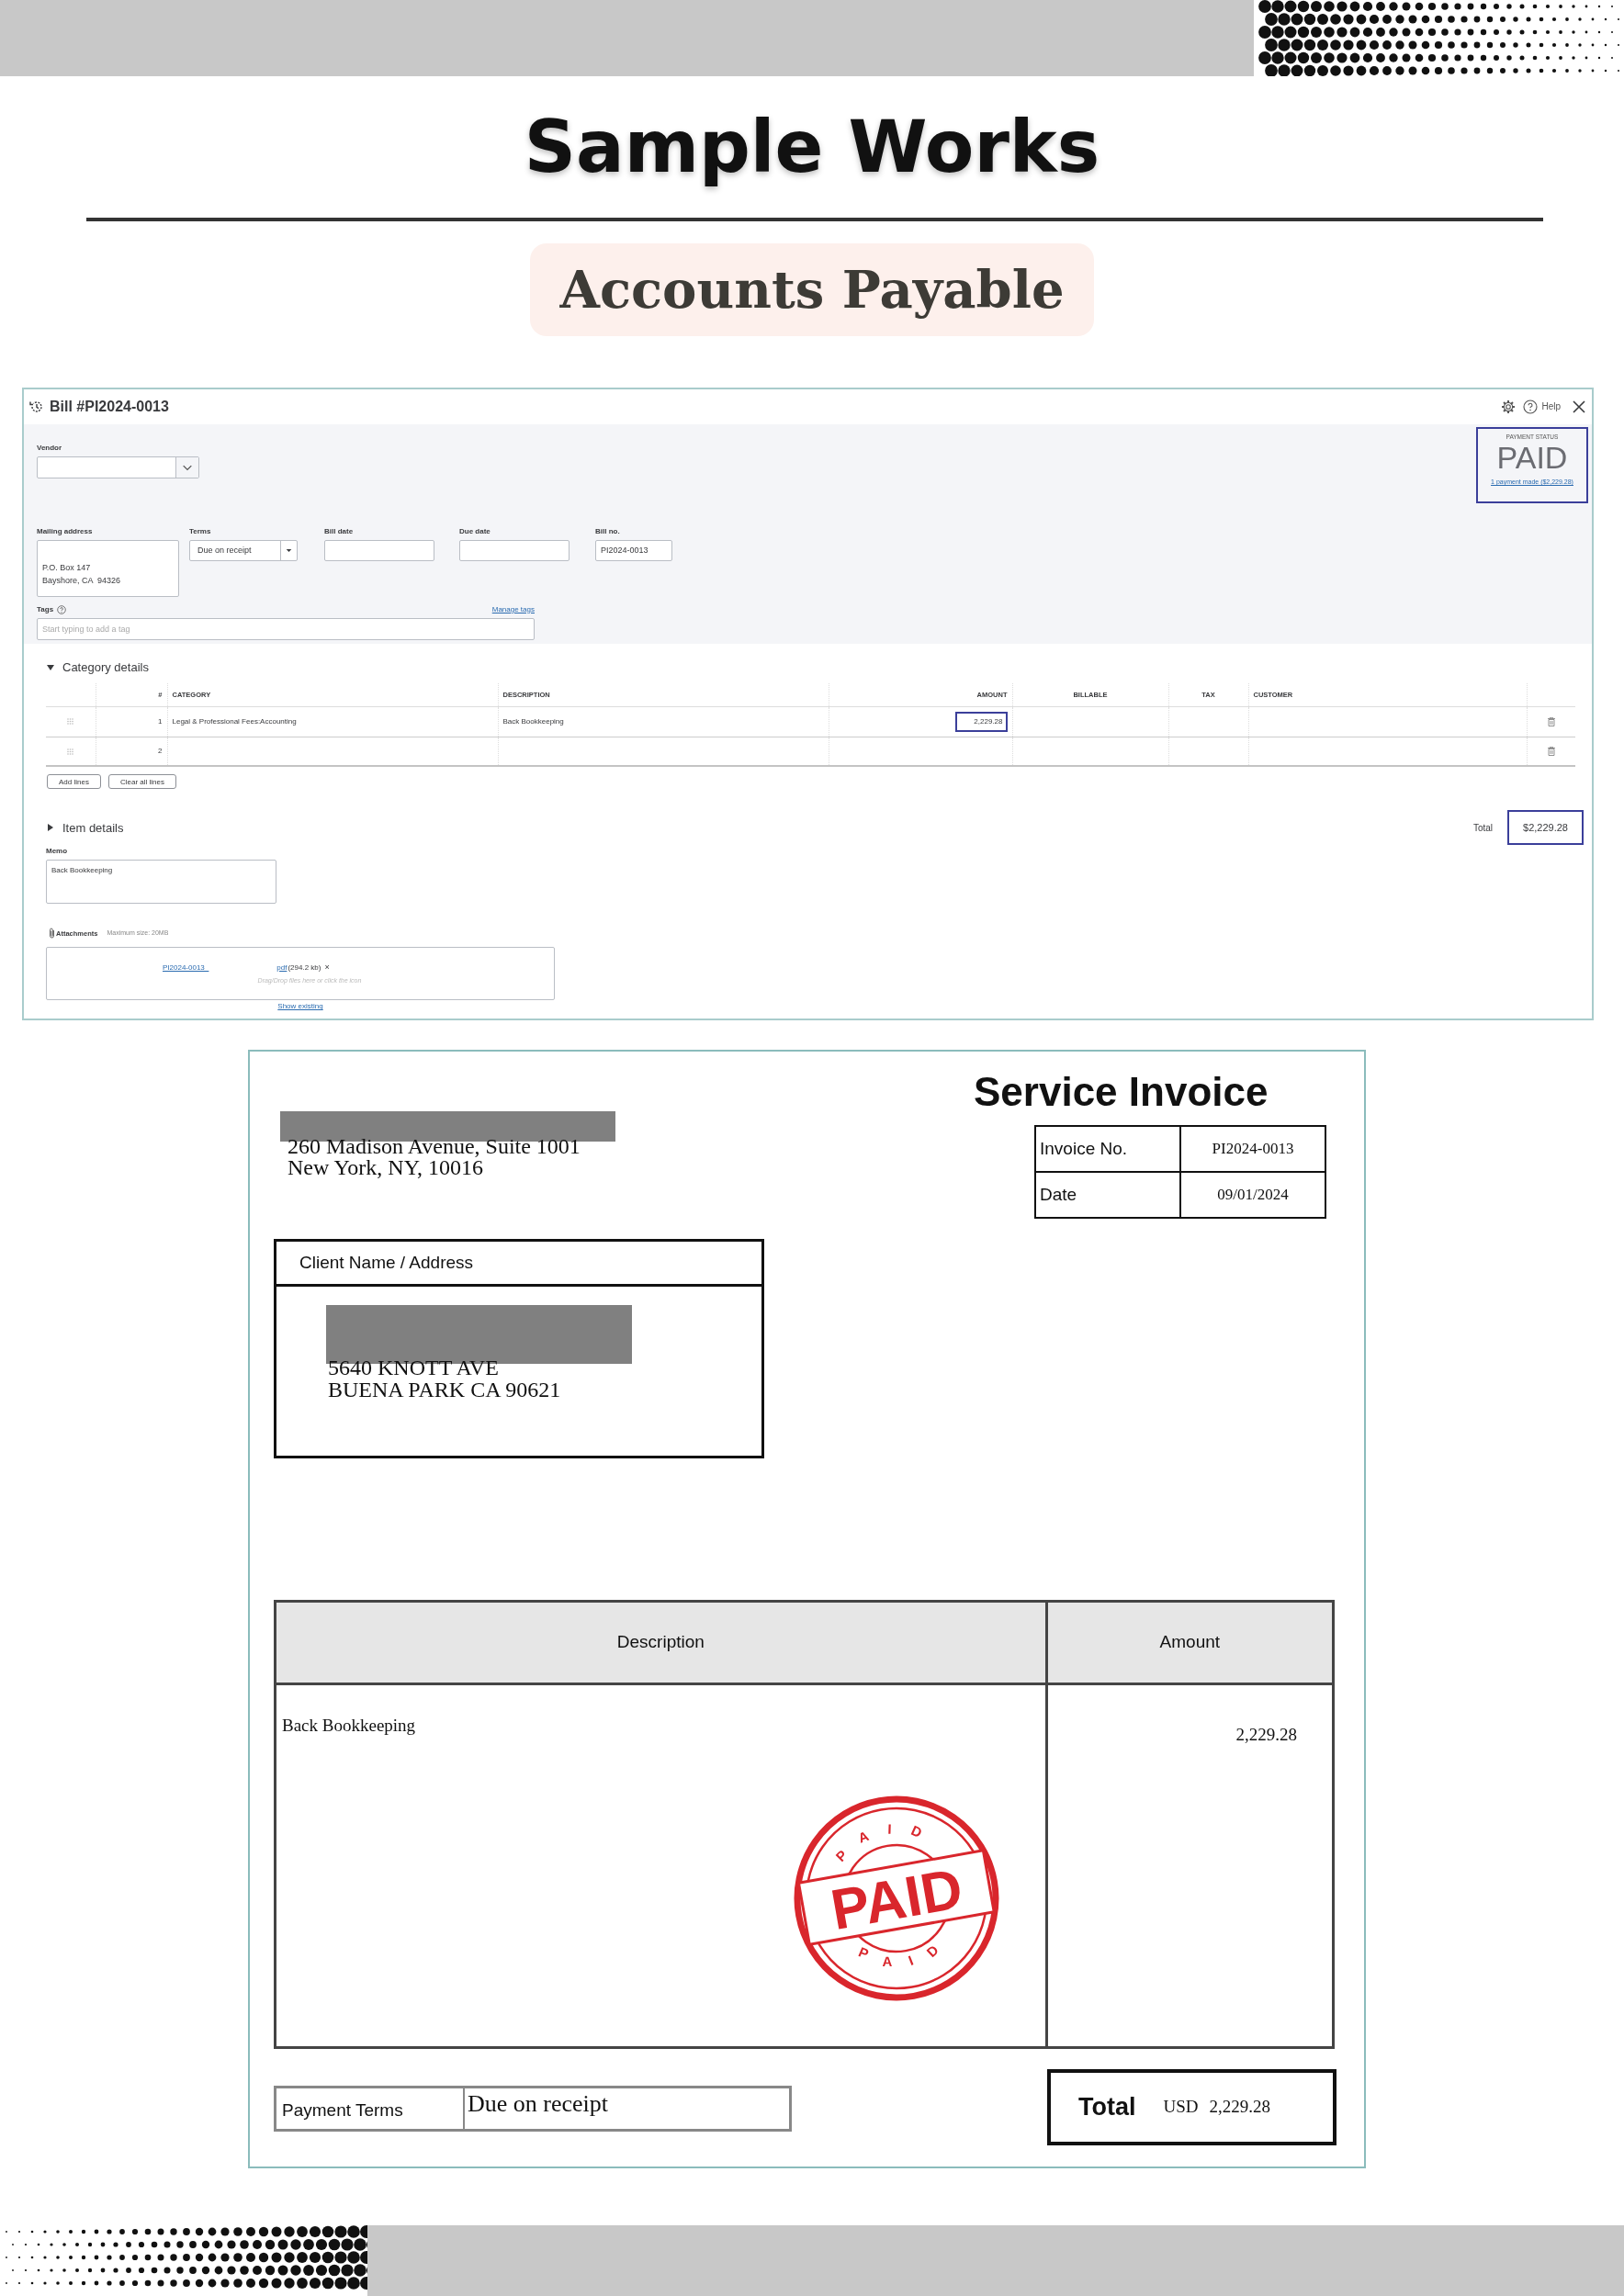  Describe the element at coordinates (108, 568) in the screenshot. I see `address-field: P.O. Box 147 Bayshore, CA 94326` at that location.